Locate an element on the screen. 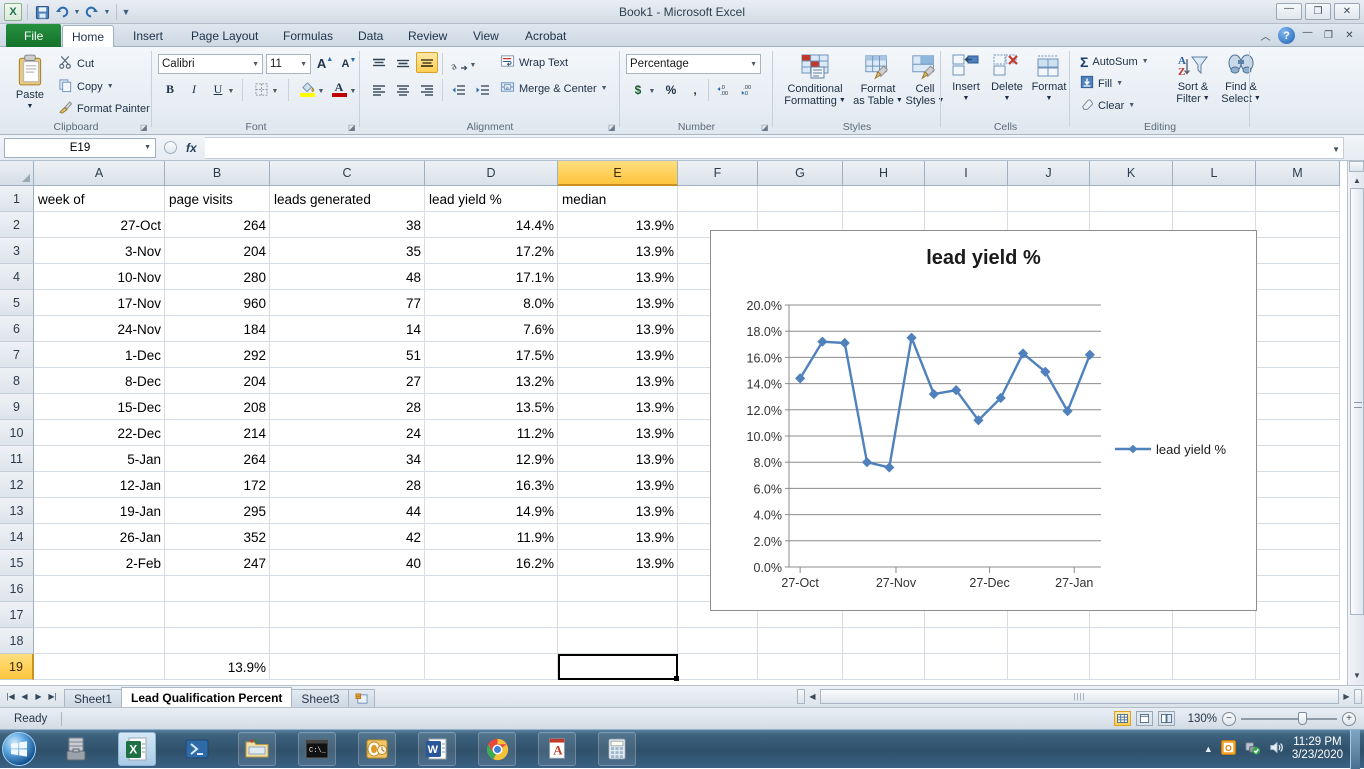  currency-format-button: $ is located at coordinates (638, 89).